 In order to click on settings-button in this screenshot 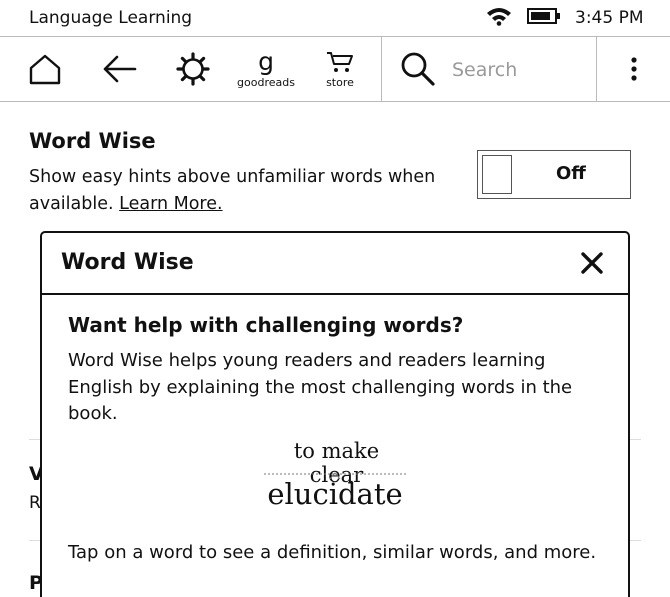, I will do `click(193, 69)`.